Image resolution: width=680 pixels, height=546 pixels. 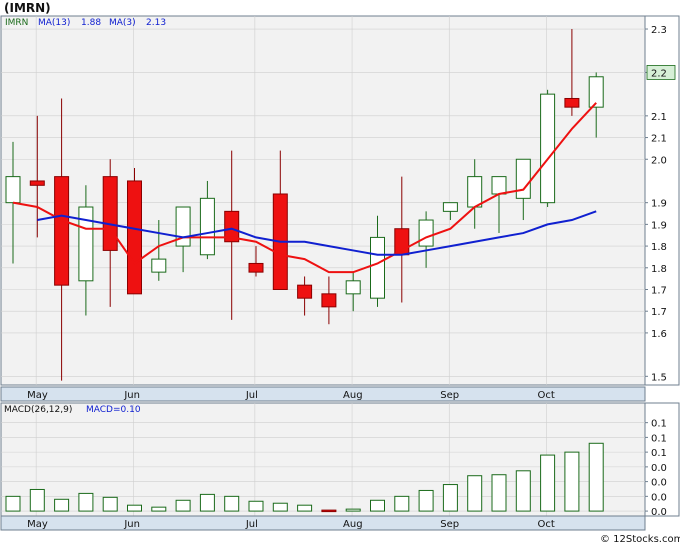 What do you see at coordinates (659, 30) in the screenshot?
I see `price-tick-label: 2.3` at bounding box center [659, 30].